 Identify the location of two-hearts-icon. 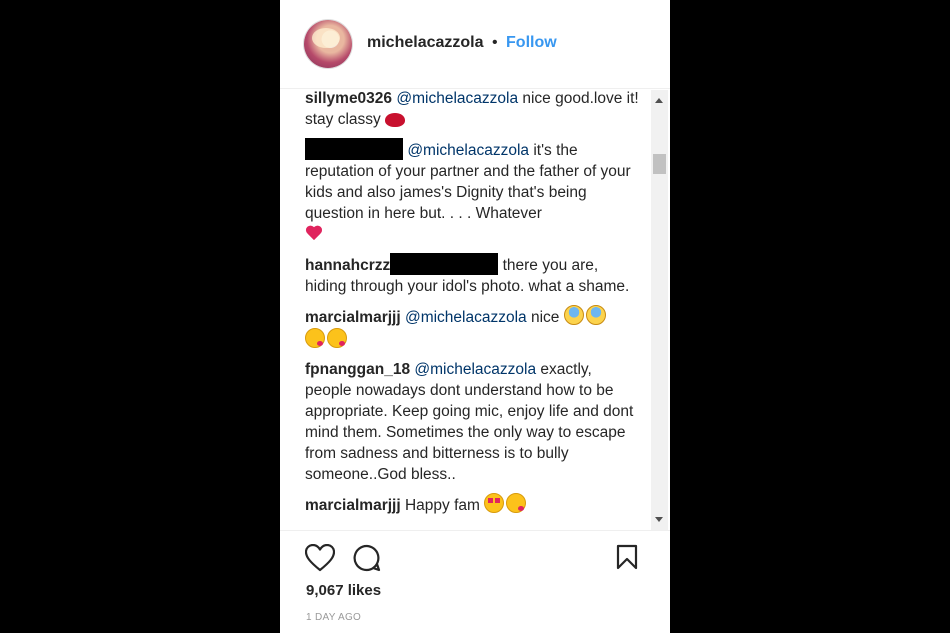
(314, 234).